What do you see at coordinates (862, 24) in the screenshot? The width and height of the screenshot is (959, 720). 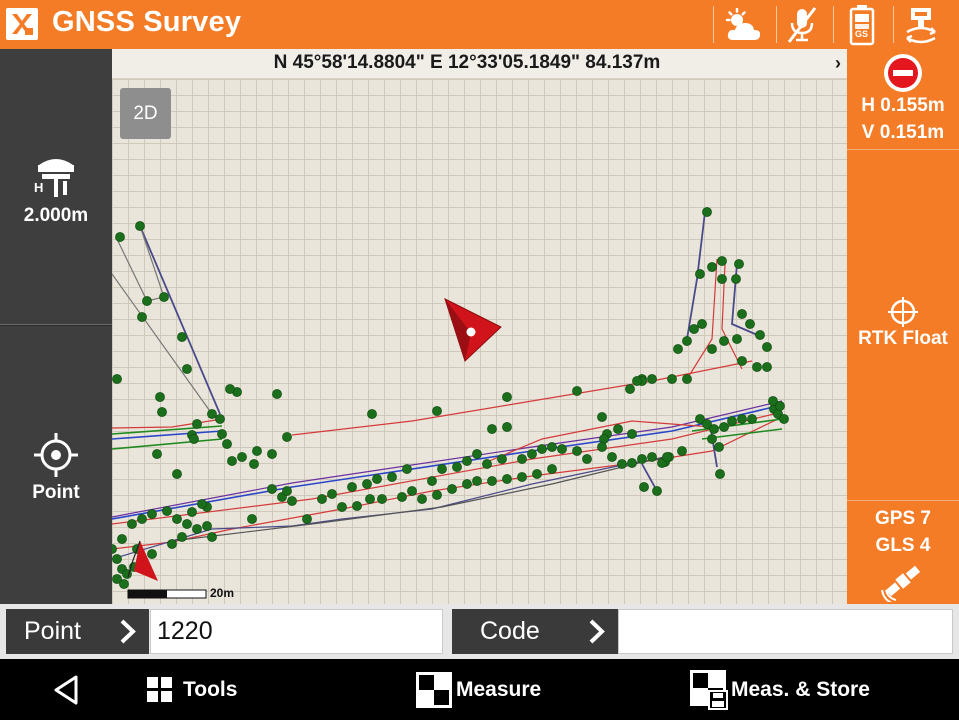 I see `battery-gs-icon: GS` at bounding box center [862, 24].